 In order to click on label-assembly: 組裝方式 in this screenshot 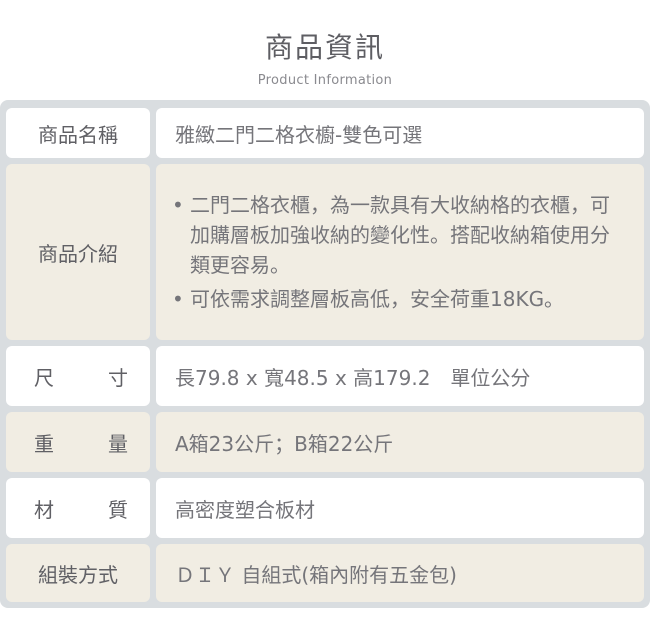, I will do `click(78, 573)`.